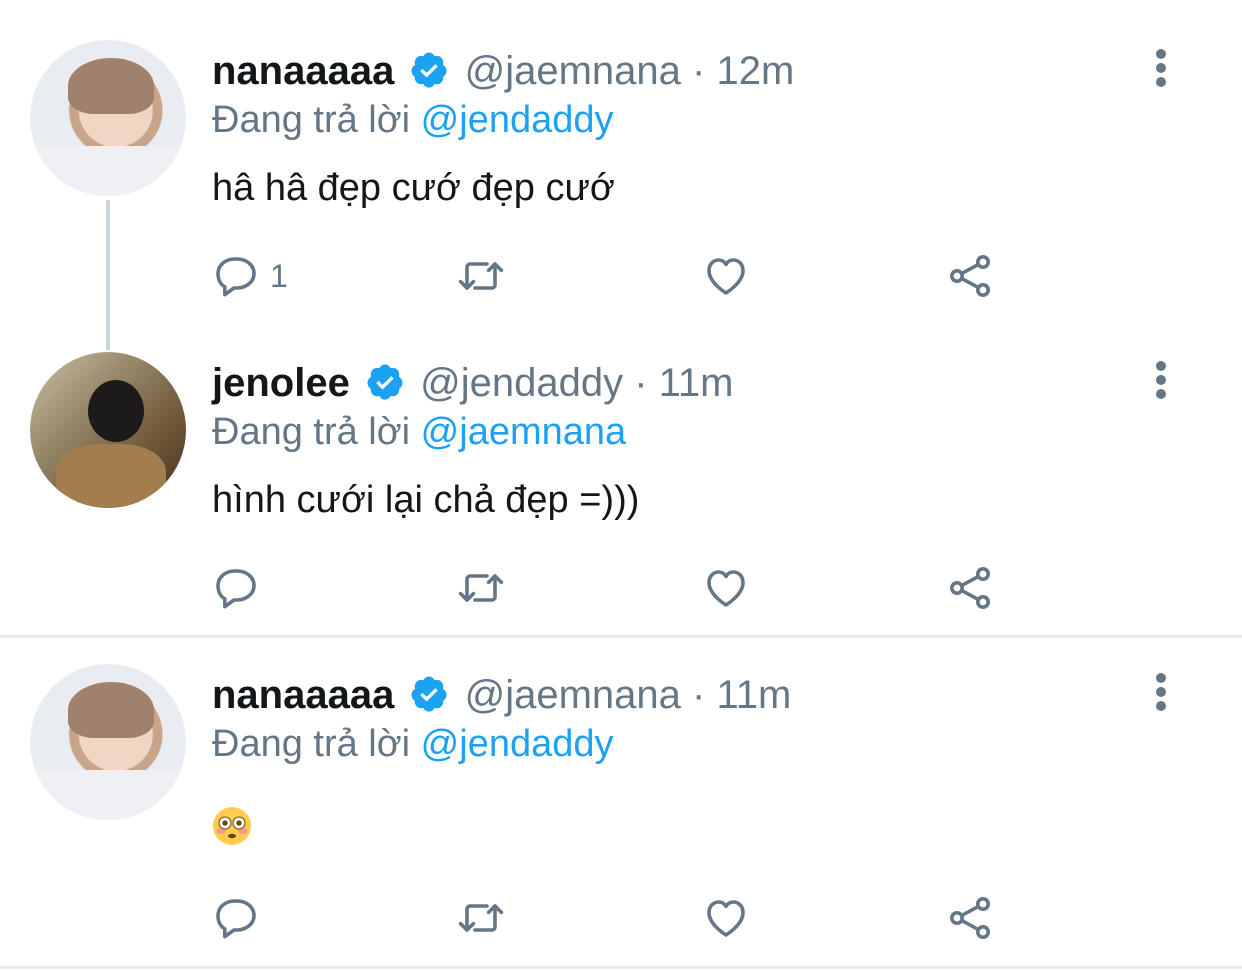  Describe the element at coordinates (523, 432) in the screenshot. I see `replying-to-mention: @jaemnana` at that location.